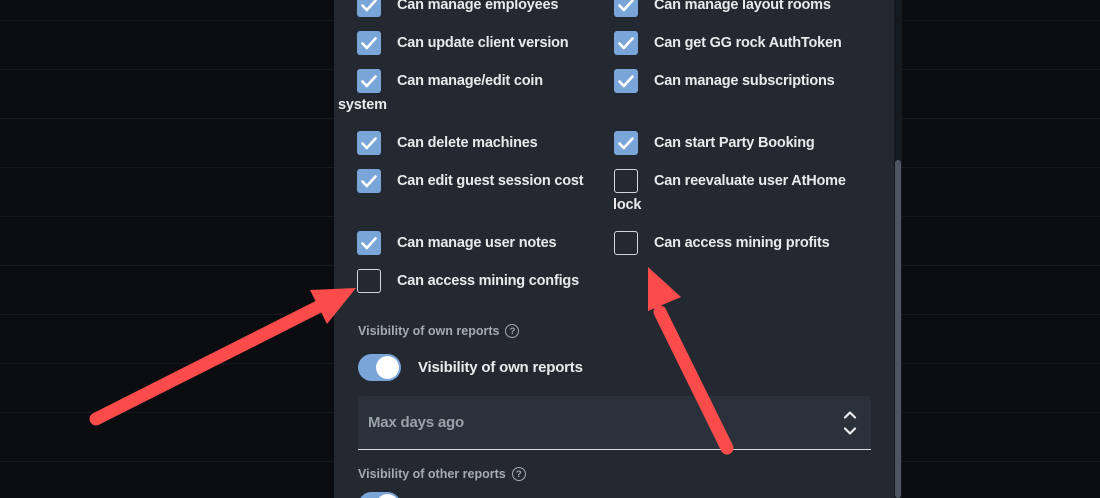 The image size is (1100, 498). I want to click on number-stepper, so click(850, 422).